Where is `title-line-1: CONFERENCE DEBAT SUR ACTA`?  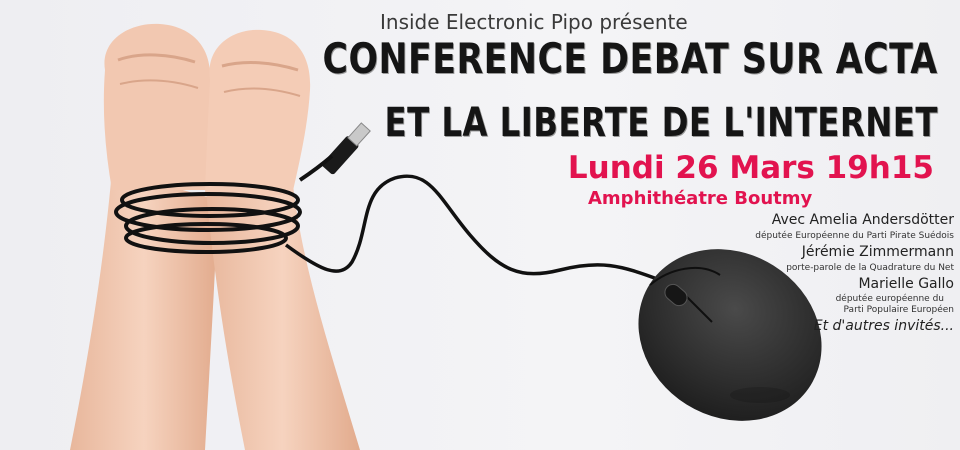
title-line-1: CONFERENCE DEBAT SUR ACTA is located at coordinates (630, 58).